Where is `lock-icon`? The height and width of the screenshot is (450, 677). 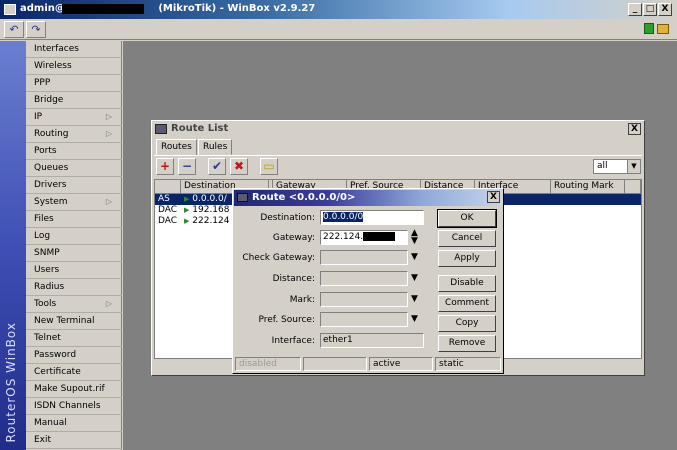 lock-icon is located at coordinates (663, 29).